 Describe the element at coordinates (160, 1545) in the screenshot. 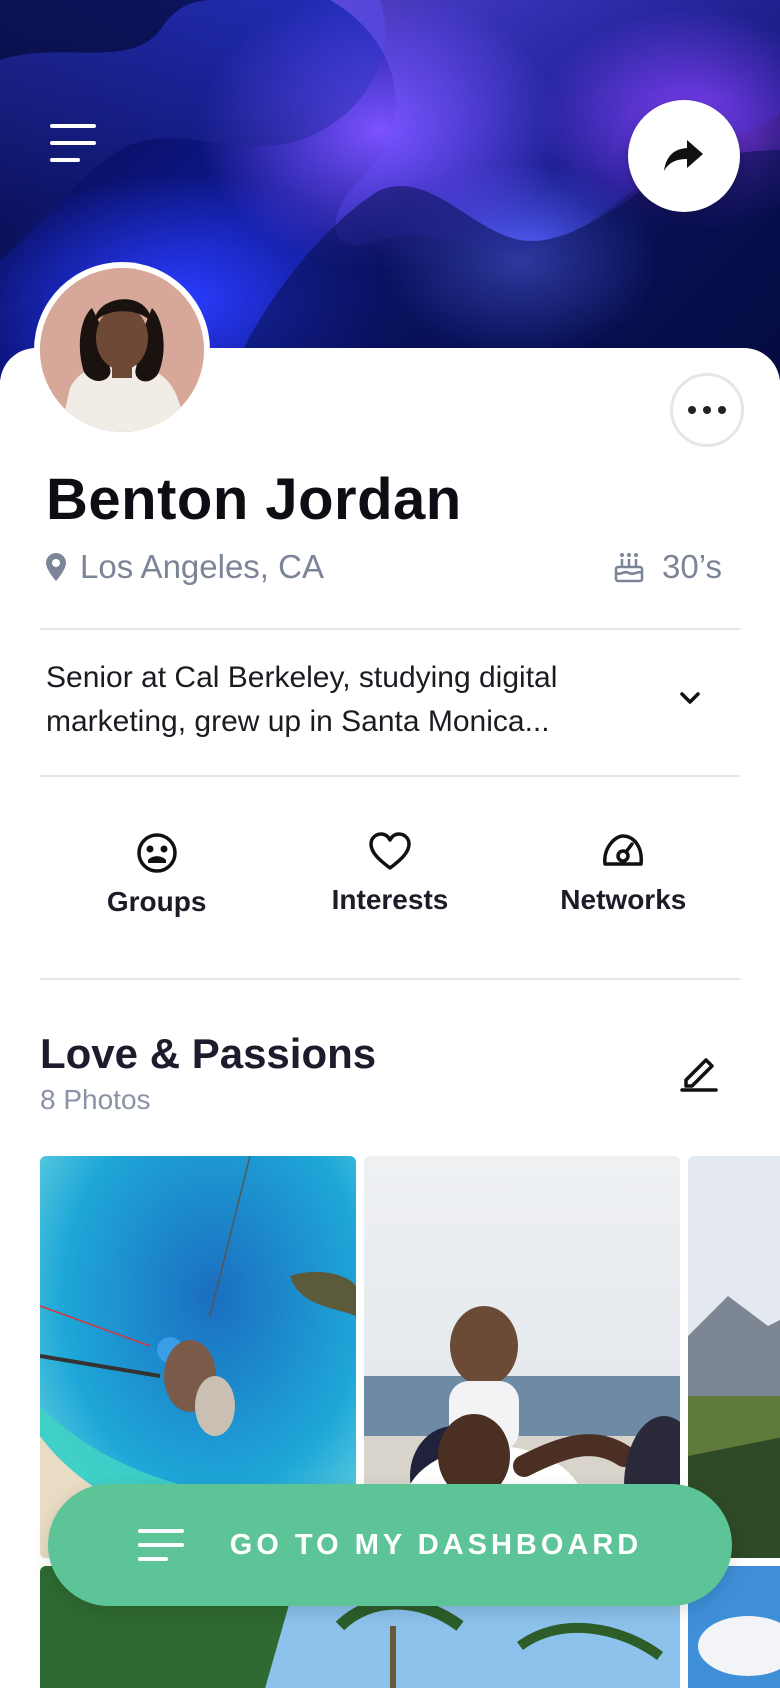

I see `menu-lines-icon` at that location.